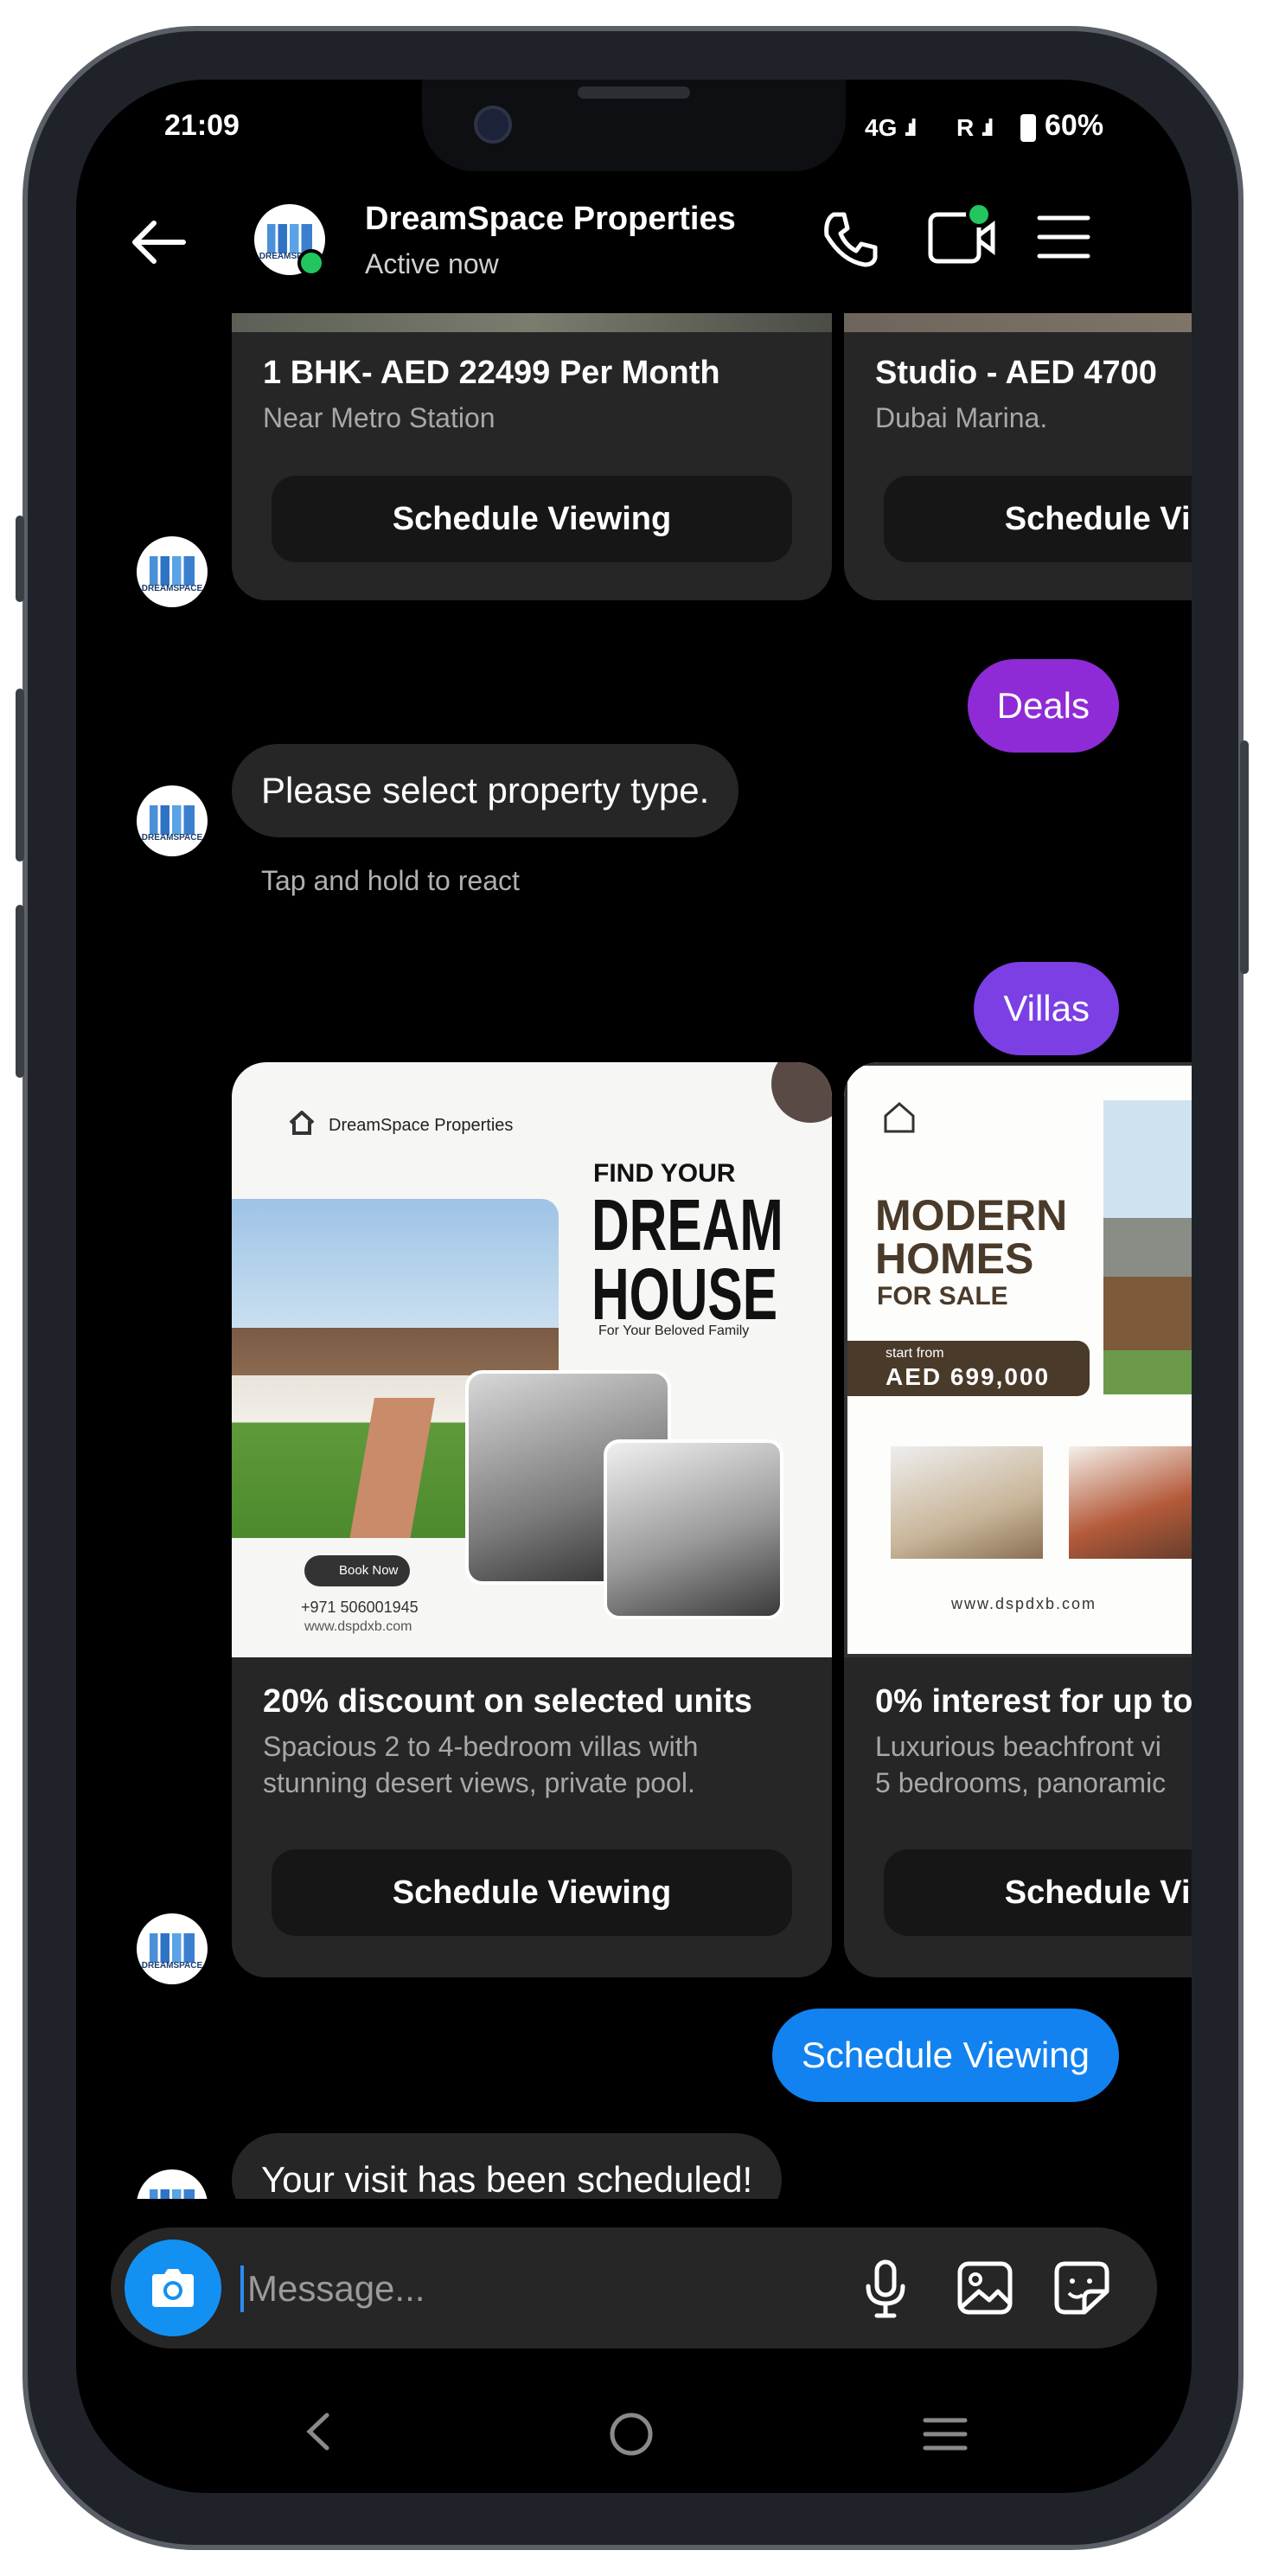 The image size is (1266, 2576). What do you see at coordinates (967, 1502) in the screenshot?
I see `room-photo` at bounding box center [967, 1502].